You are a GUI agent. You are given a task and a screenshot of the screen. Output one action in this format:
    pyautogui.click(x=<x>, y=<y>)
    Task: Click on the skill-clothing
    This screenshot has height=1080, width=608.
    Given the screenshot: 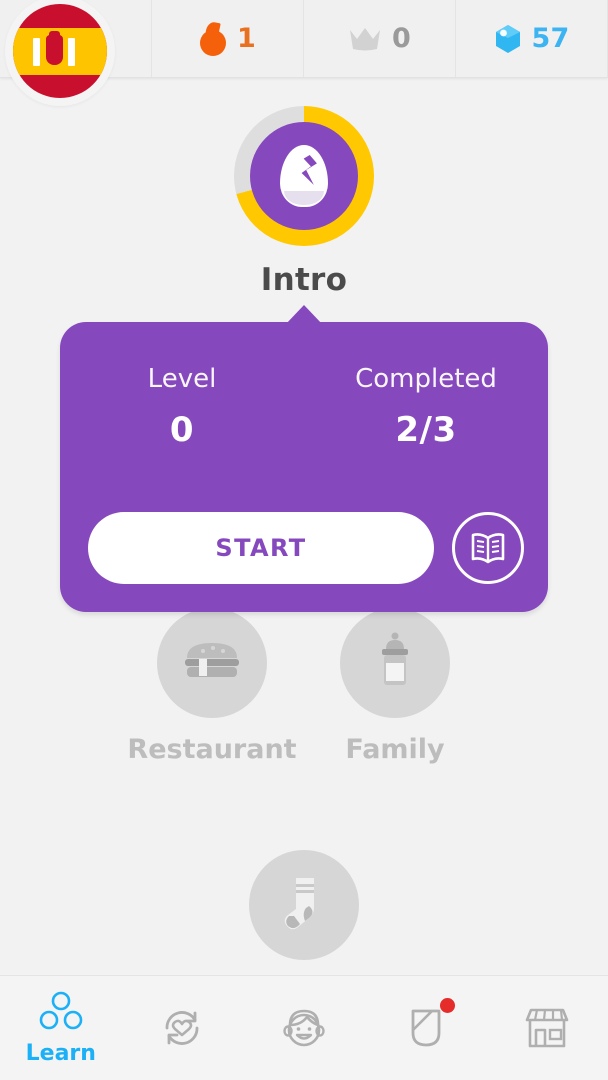 What is the action you would take?
    pyautogui.click(x=304, y=913)
    